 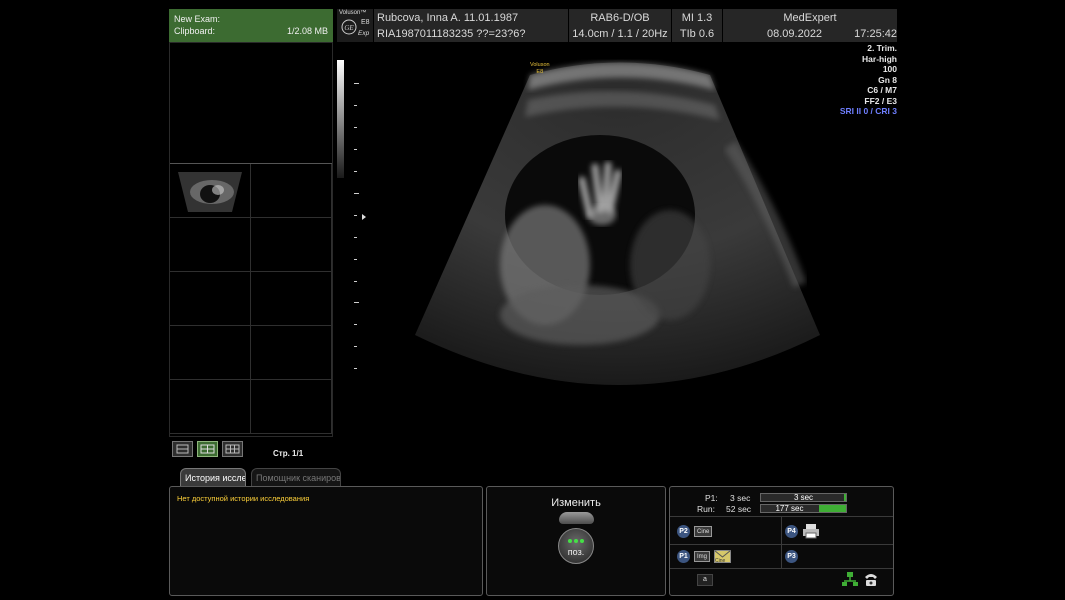 I want to click on ge-logo-icon: GE, so click(x=349, y=27).